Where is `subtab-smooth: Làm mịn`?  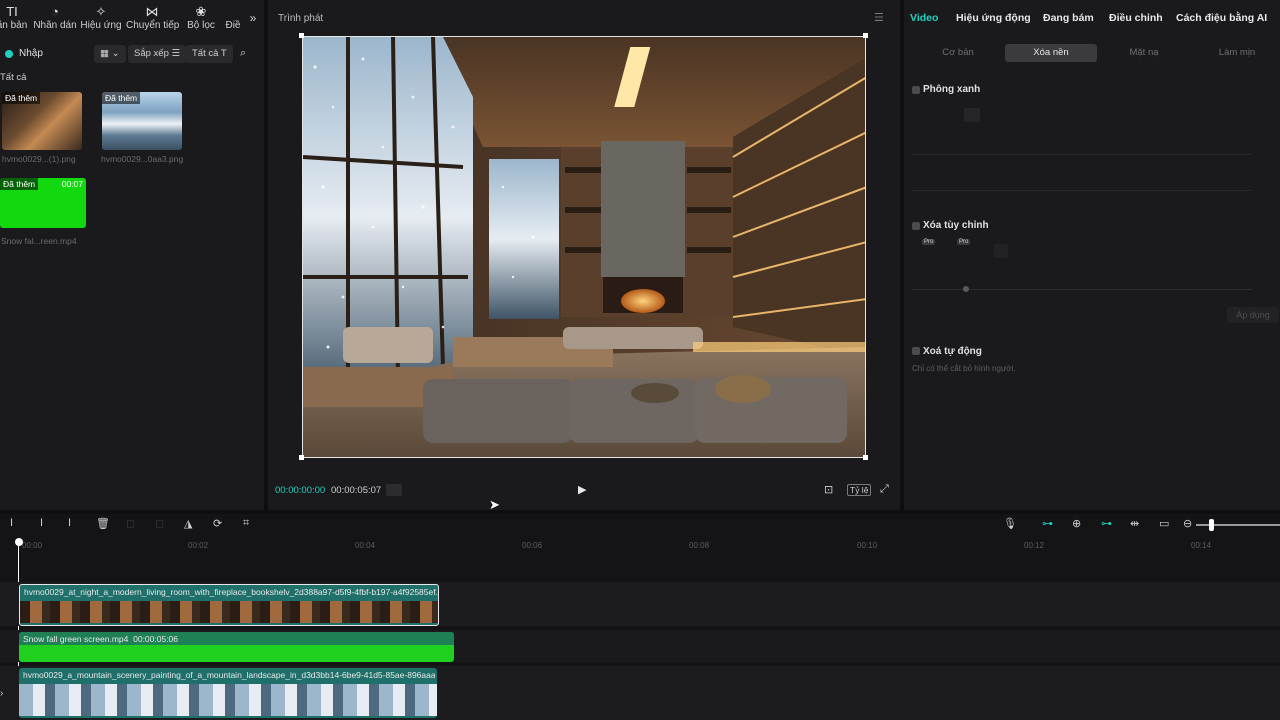 subtab-smooth: Làm mịn is located at coordinates (1235, 53).